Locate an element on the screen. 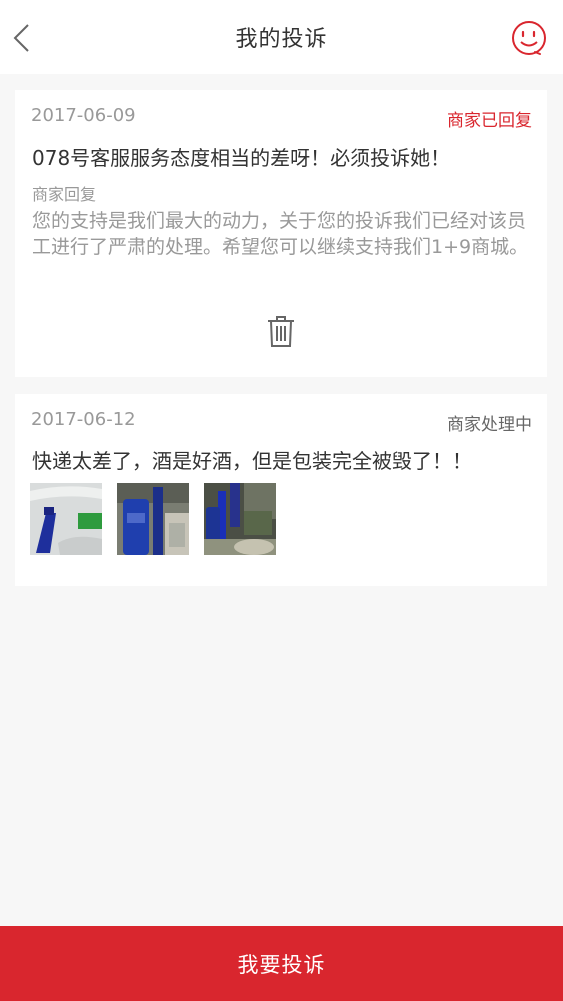 The width and height of the screenshot is (563, 1001). photo-list is located at coordinates (153, 519).